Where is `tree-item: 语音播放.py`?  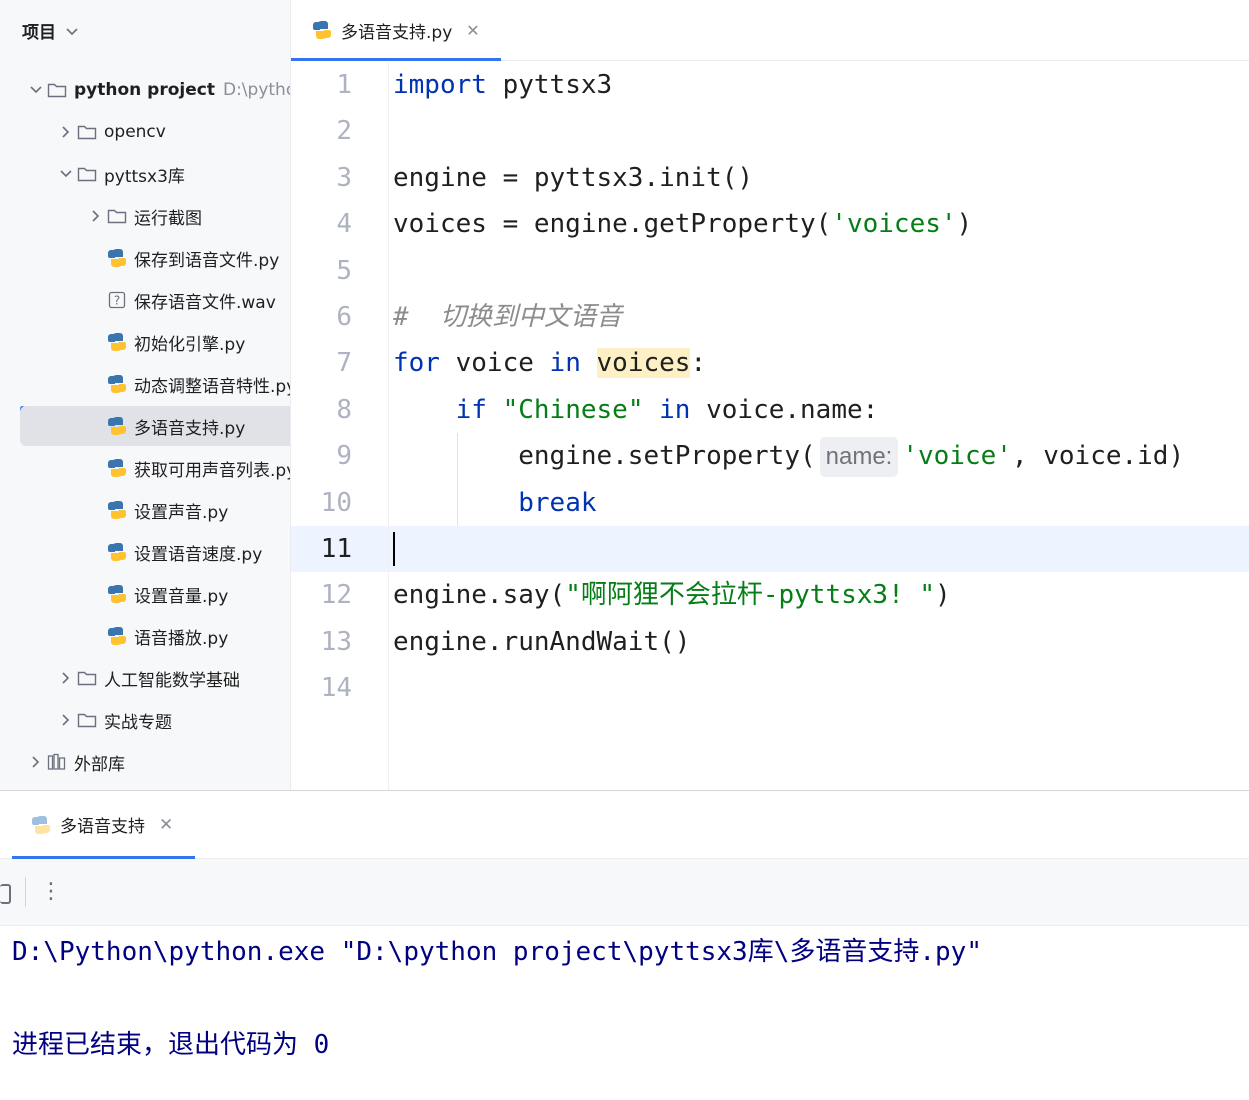 tree-item: 语音播放.py is located at coordinates (145, 636).